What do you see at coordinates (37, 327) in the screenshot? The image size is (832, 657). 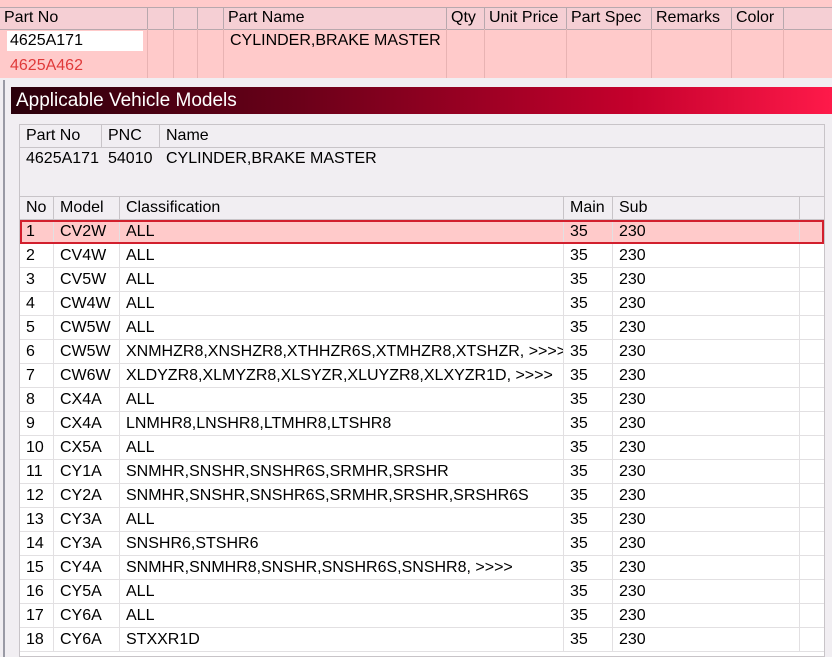 I see `cell-no: 5` at bounding box center [37, 327].